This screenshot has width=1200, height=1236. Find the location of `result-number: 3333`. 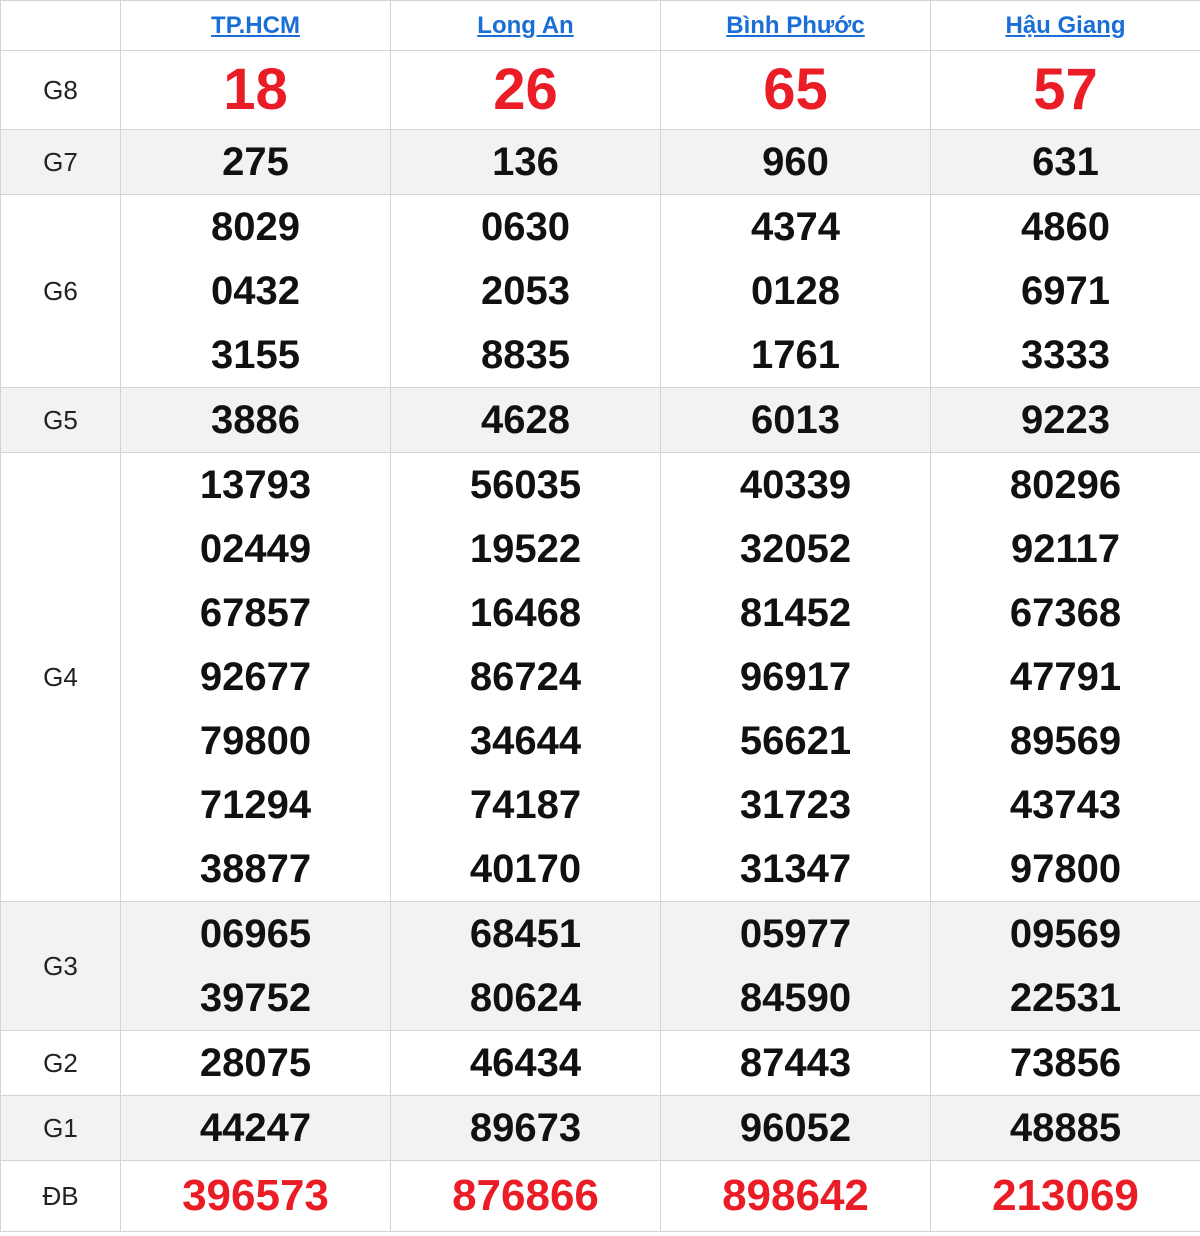

result-number: 3333 is located at coordinates (1065, 355).